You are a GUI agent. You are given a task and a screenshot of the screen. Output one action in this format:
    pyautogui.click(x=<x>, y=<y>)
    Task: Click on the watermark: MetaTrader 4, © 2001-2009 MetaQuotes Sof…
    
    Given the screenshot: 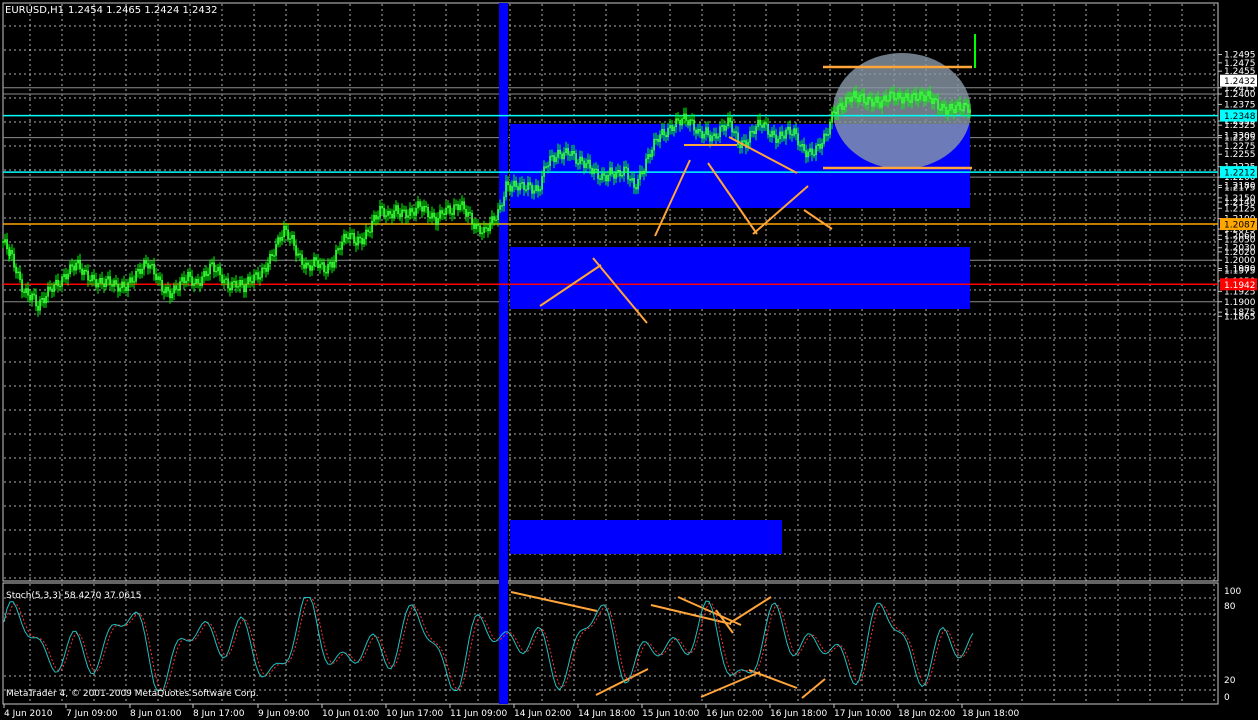 What is the action you would take?
    pyautogui.click(x=132, y=694)
    